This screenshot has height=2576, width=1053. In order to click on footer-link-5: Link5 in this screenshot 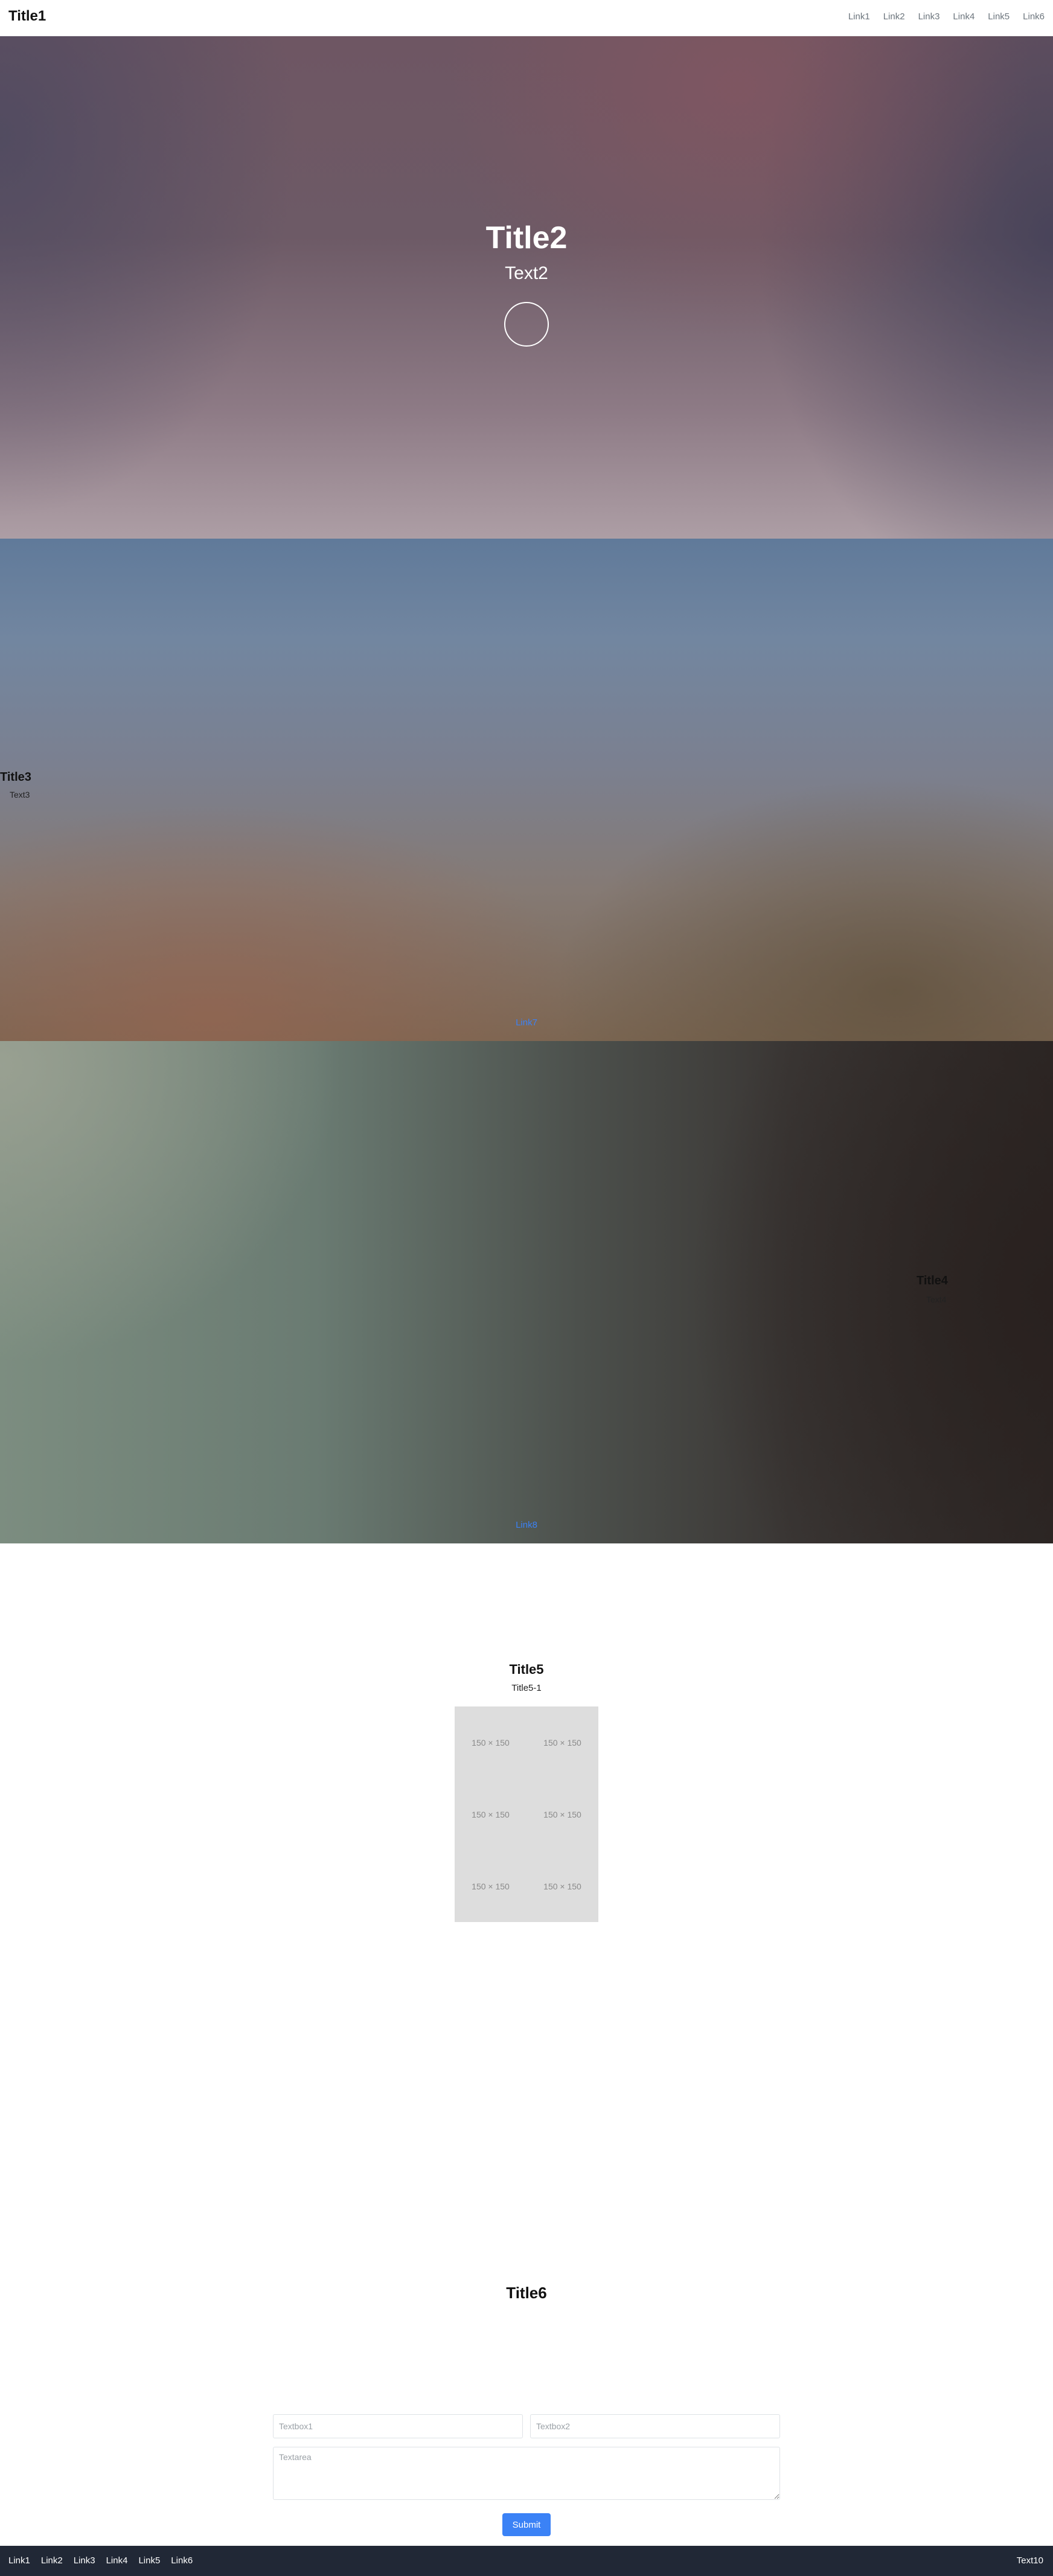, I will do `click(149, 2560)`.